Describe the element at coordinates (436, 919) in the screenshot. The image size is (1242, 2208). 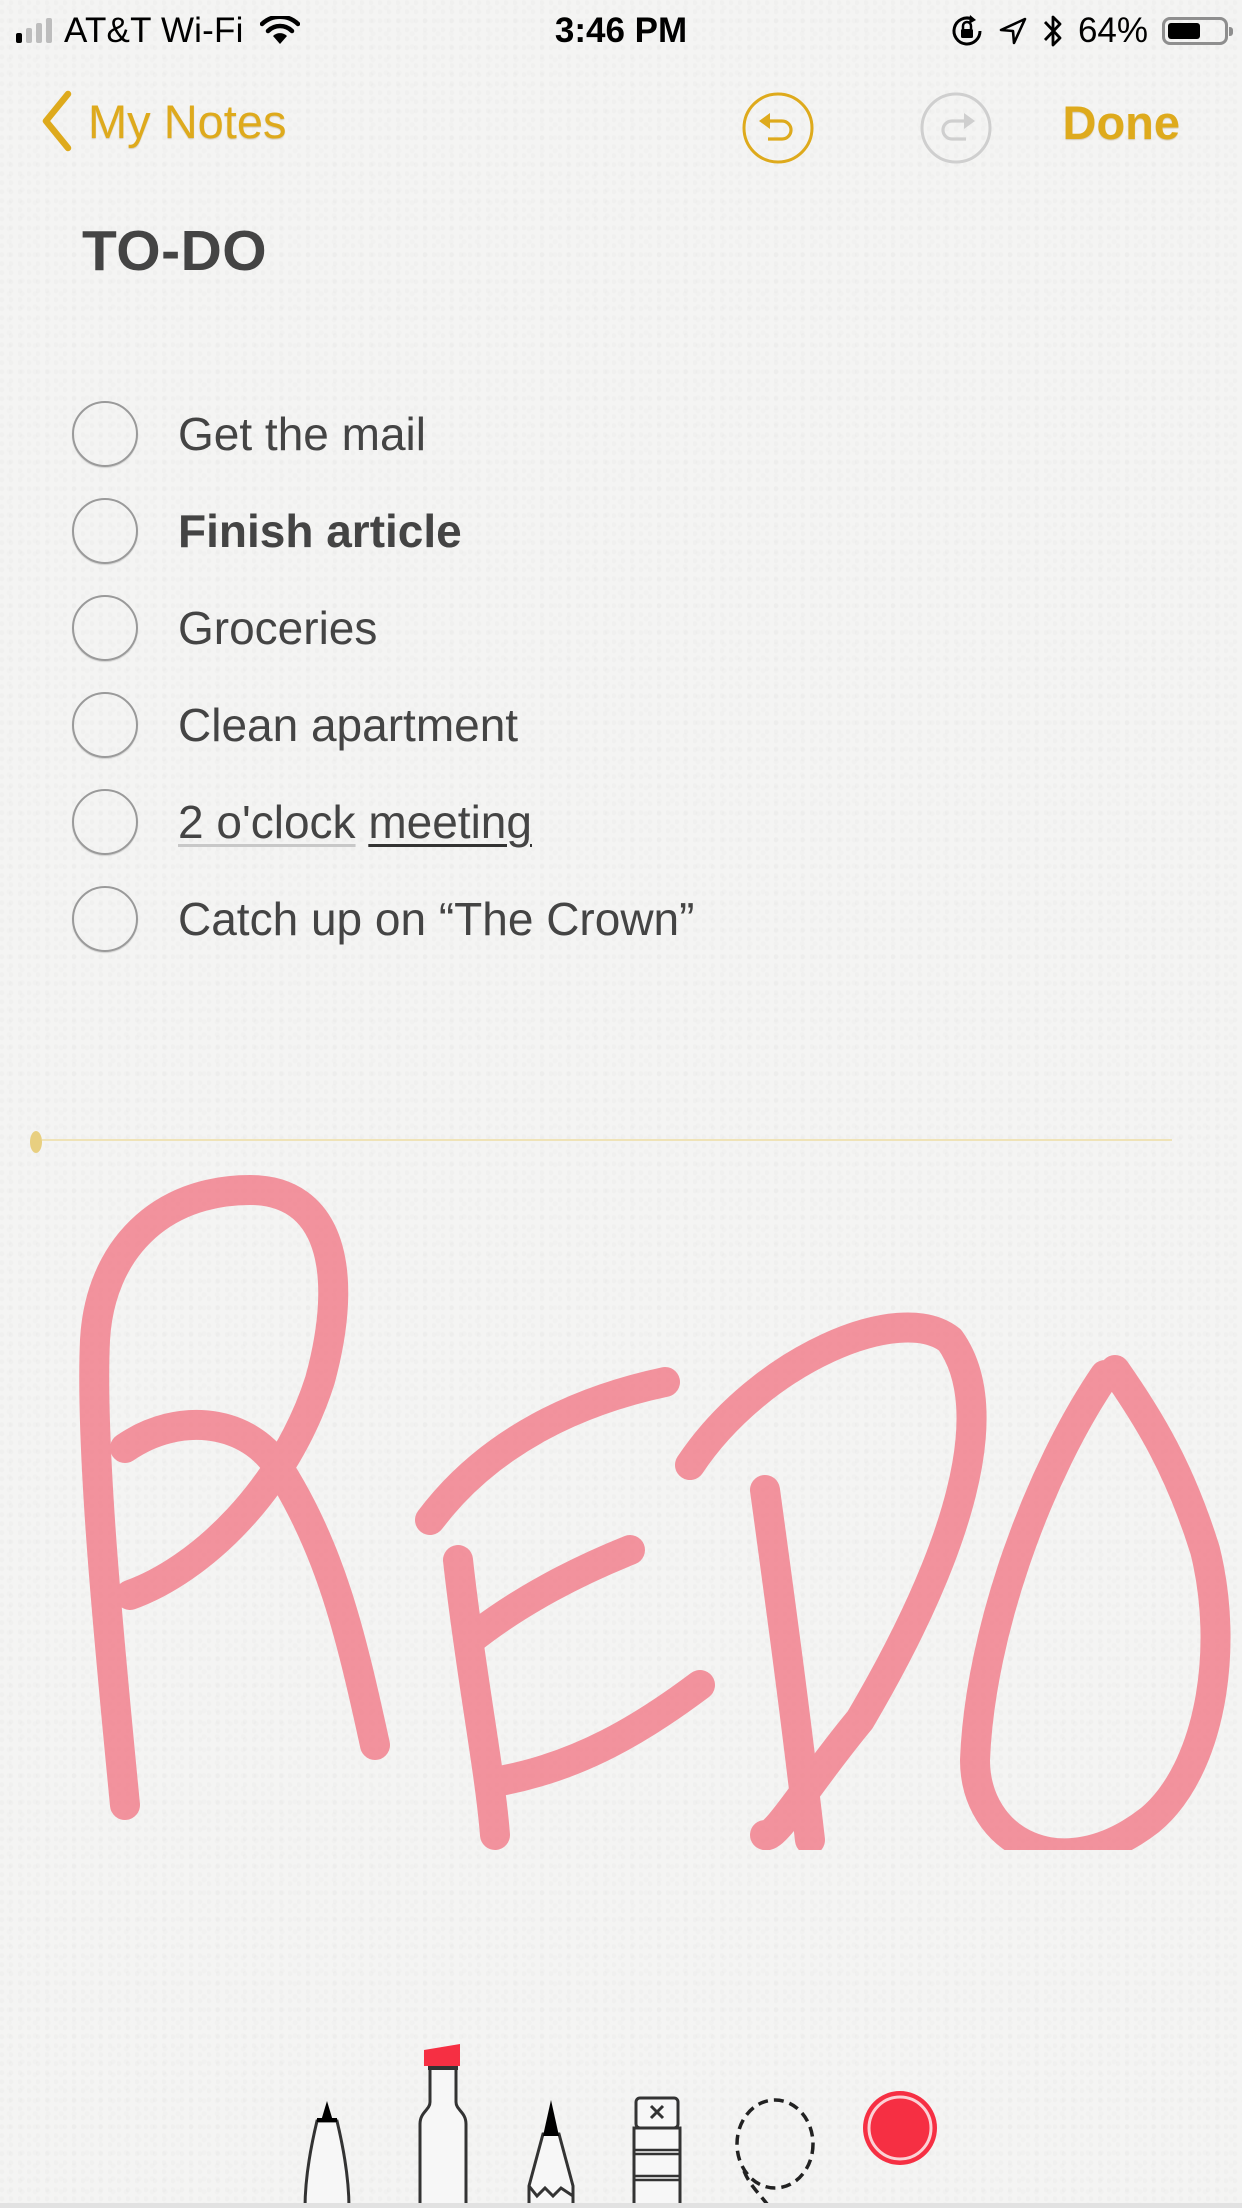
I see `checklist-item-text: Catch up on “The Crown”` at that location.